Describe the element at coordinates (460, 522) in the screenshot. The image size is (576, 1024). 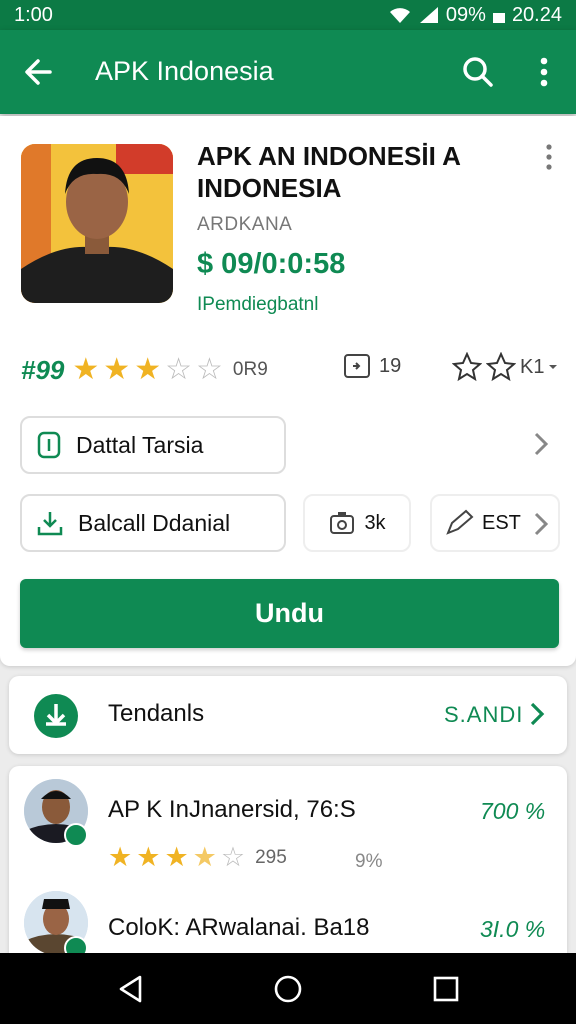
I see `pen-icon` at that location.